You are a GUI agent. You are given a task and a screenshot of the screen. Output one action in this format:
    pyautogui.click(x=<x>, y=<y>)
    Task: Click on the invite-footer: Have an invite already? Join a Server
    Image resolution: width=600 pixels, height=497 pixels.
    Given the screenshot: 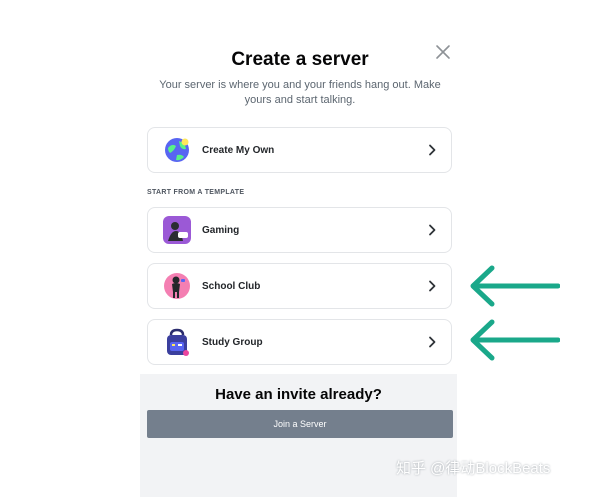 What is the action you would take?
    pyautogui.click(x=298, y=435)
    